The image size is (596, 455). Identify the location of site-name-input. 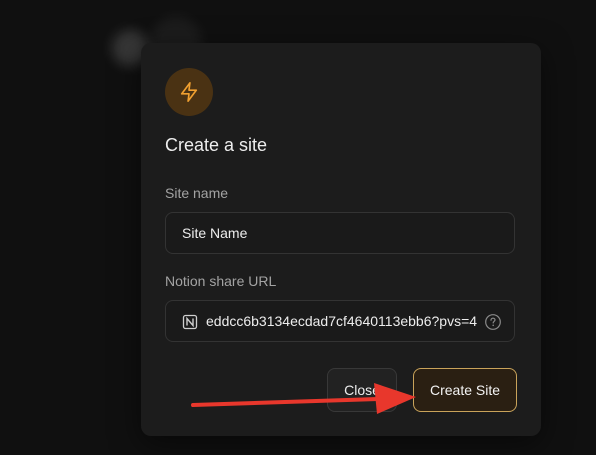
(342, 233).